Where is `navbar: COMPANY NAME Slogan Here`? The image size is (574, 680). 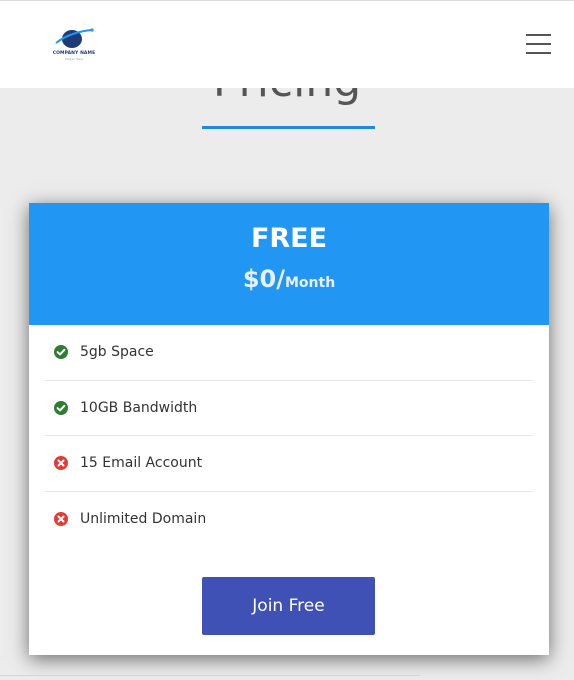 navbar: COMPANY NAME Slogan Here is located at coordinates (287, 44).